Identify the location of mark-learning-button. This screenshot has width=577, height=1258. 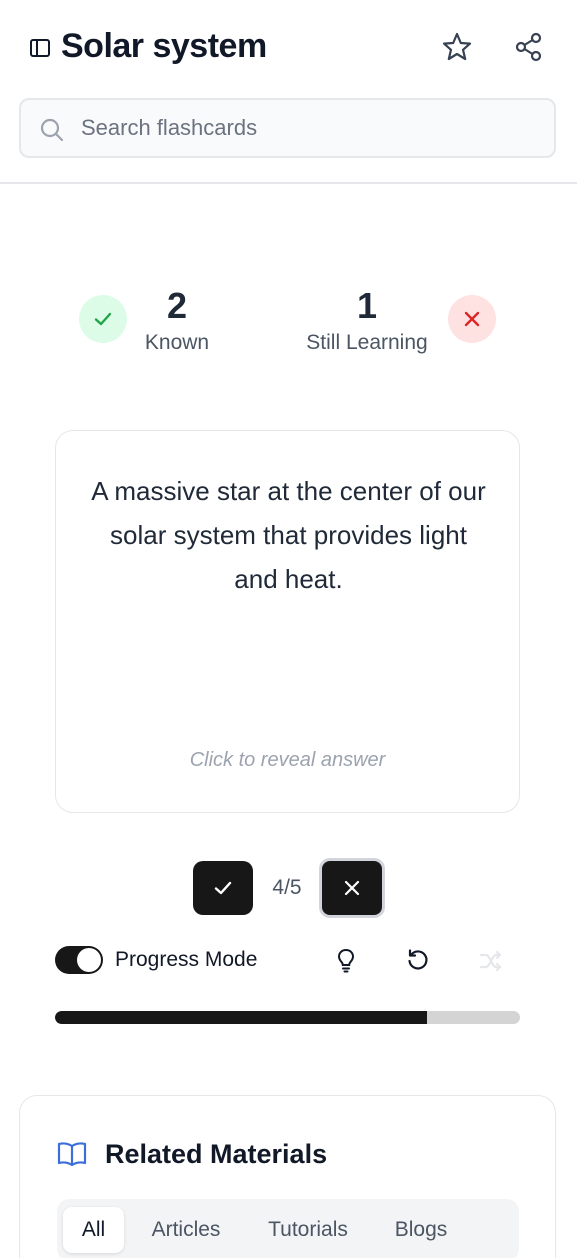
(352, 888).